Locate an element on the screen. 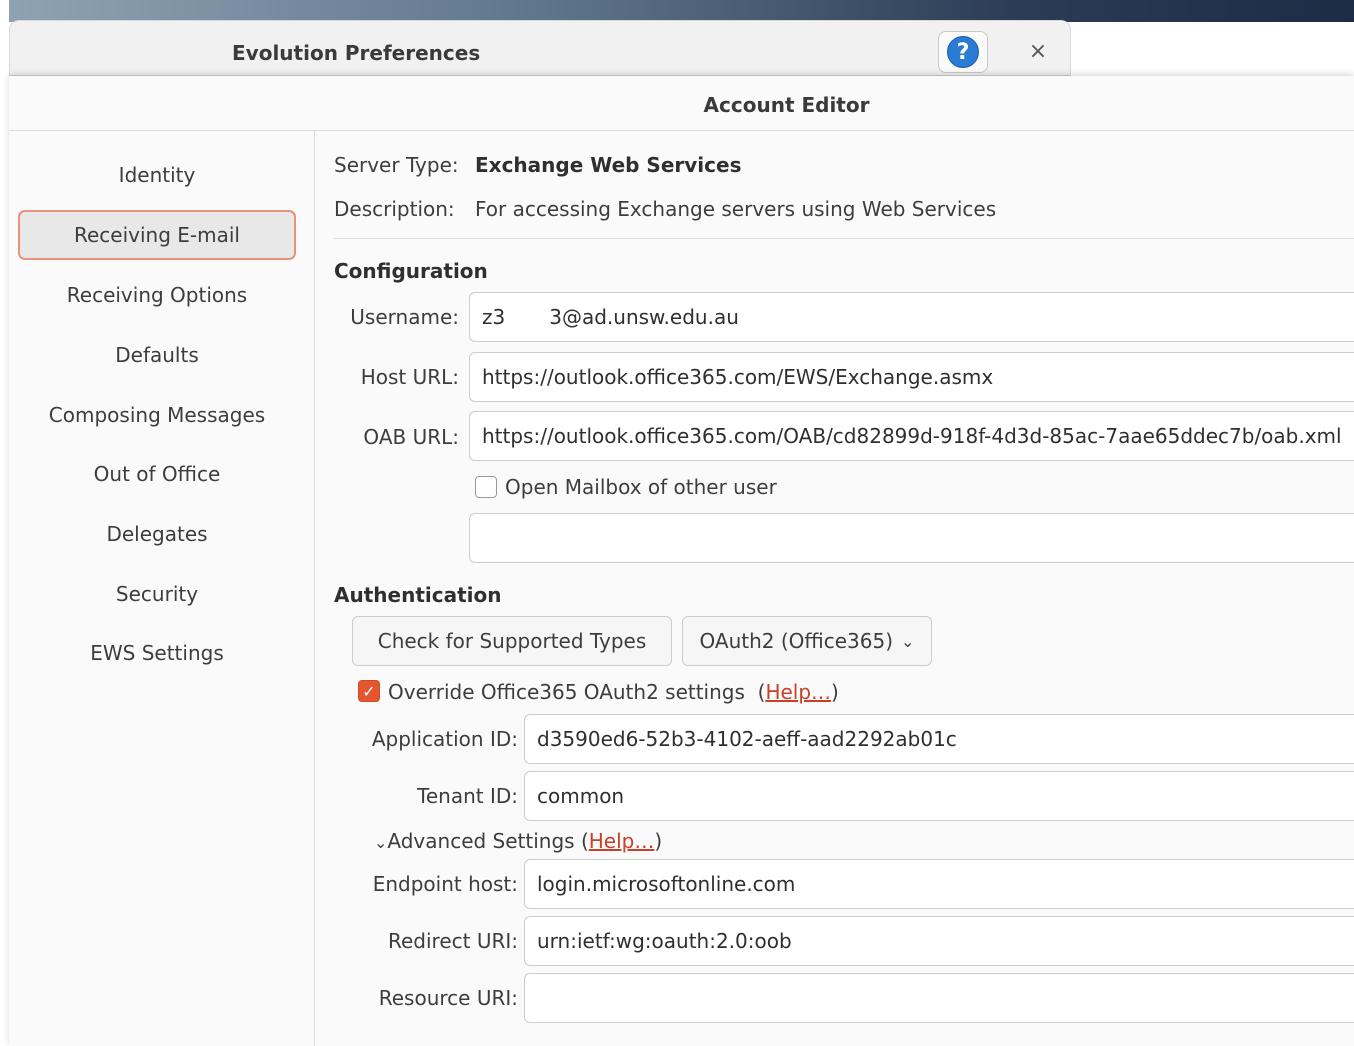 Image resolution: width=1354 pixels, height=1046 pixels. username-field: z3 3@ad.unsw.edu.au is located at coordinates (911, 317).